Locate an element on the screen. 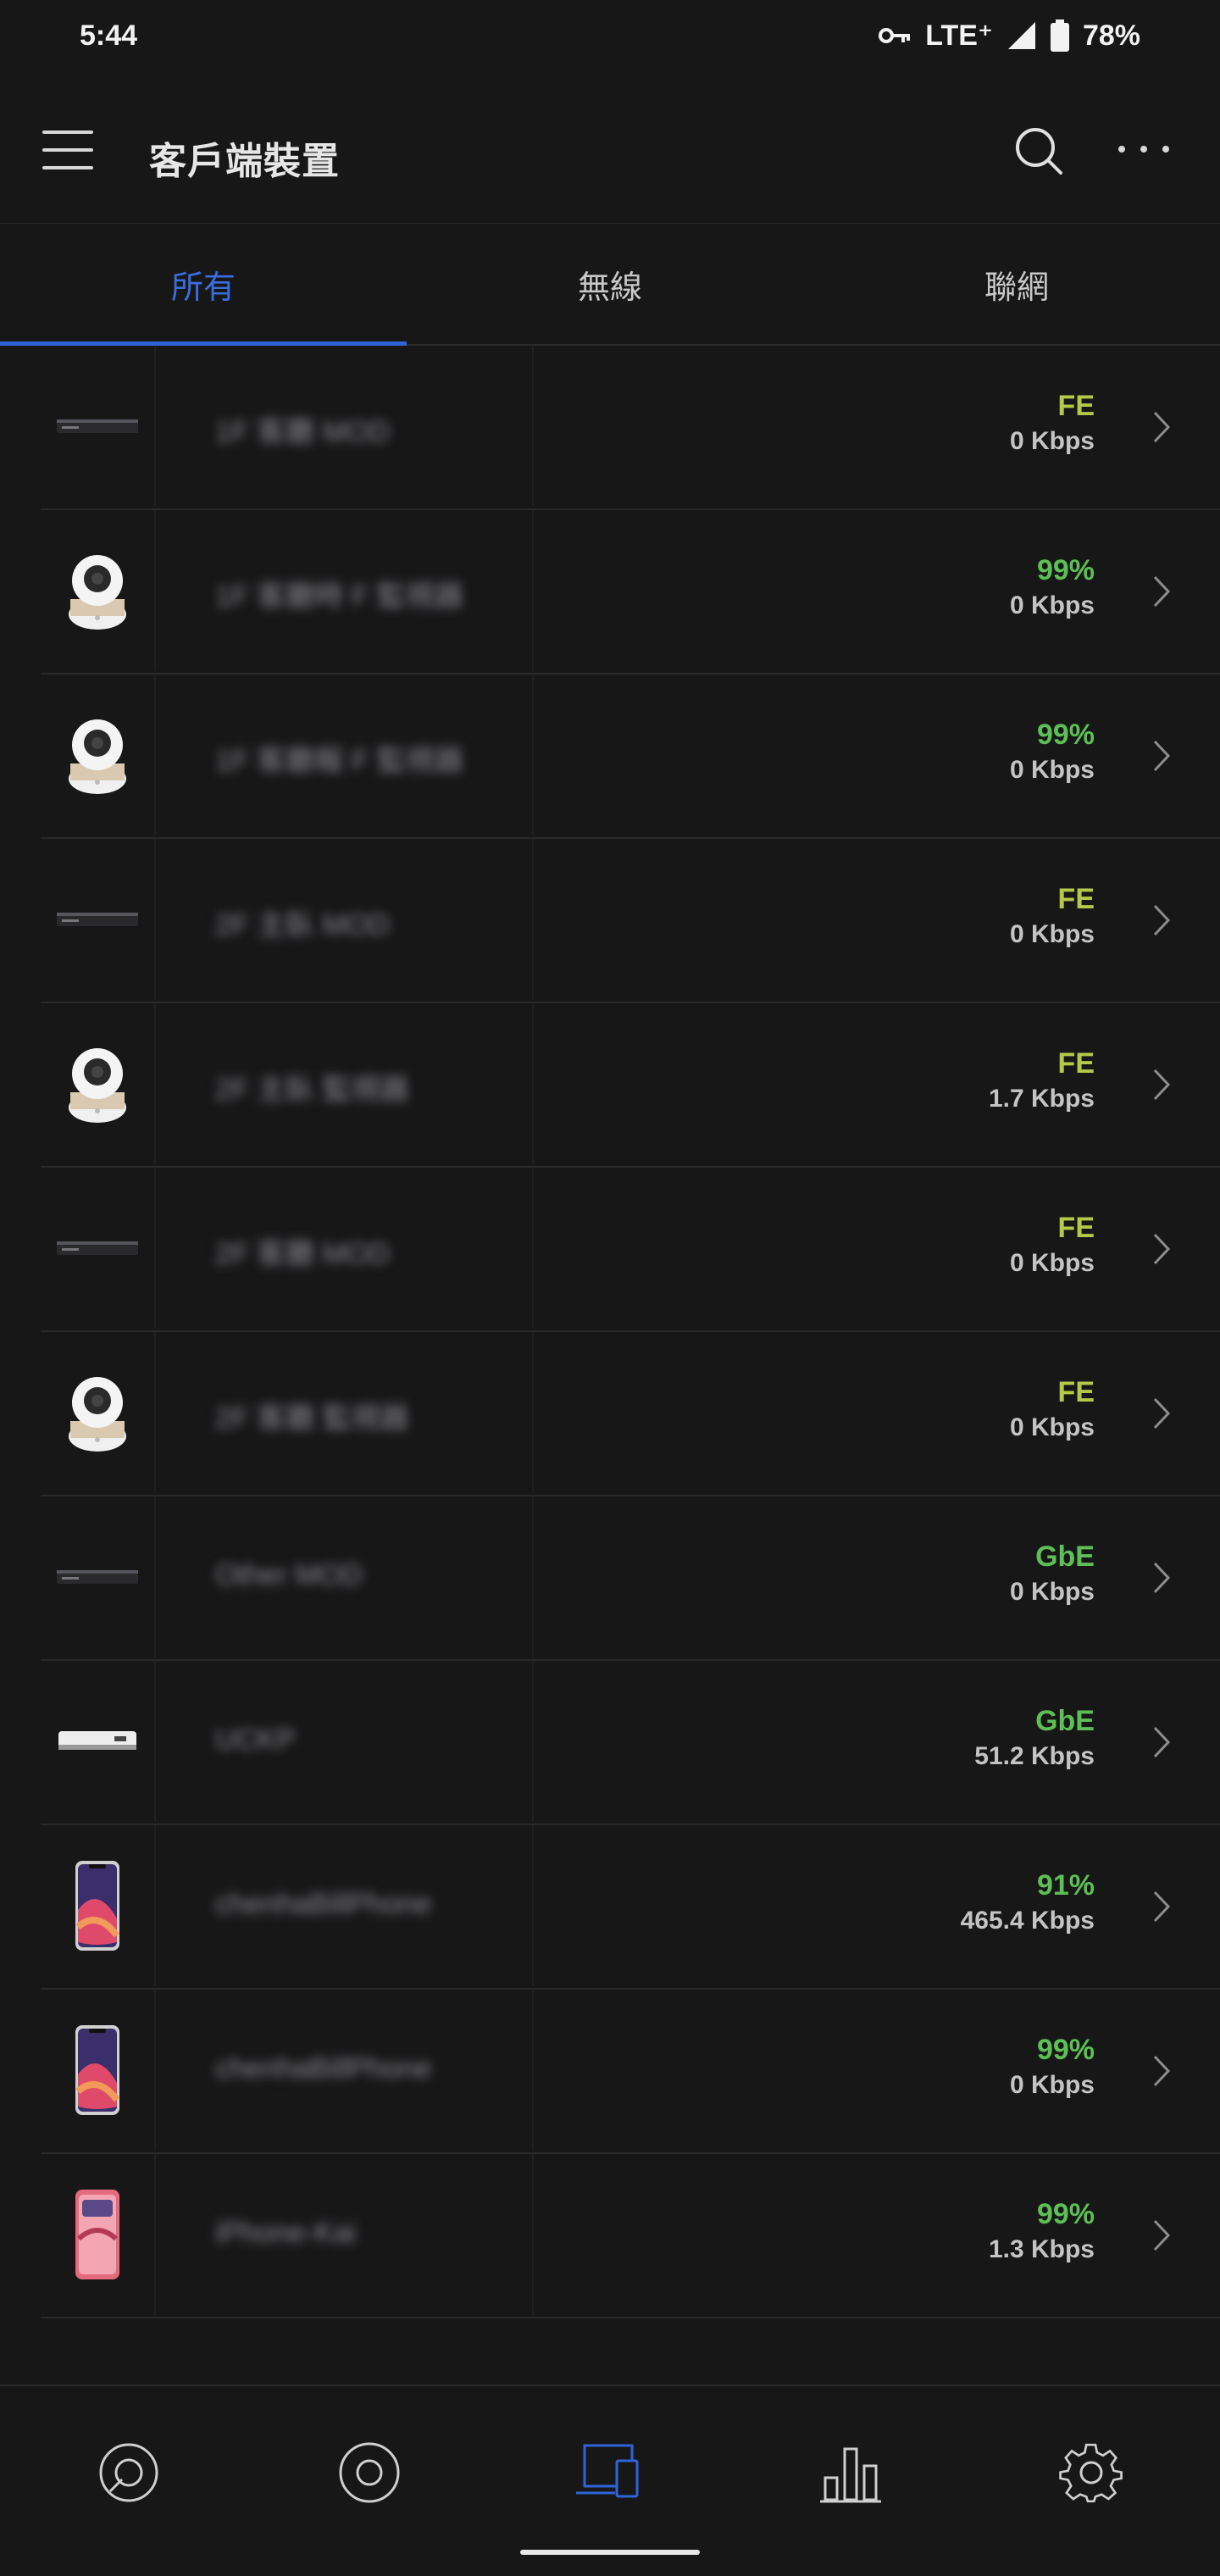  tab-wireless: 無線 is located at coordinates (610, 284).